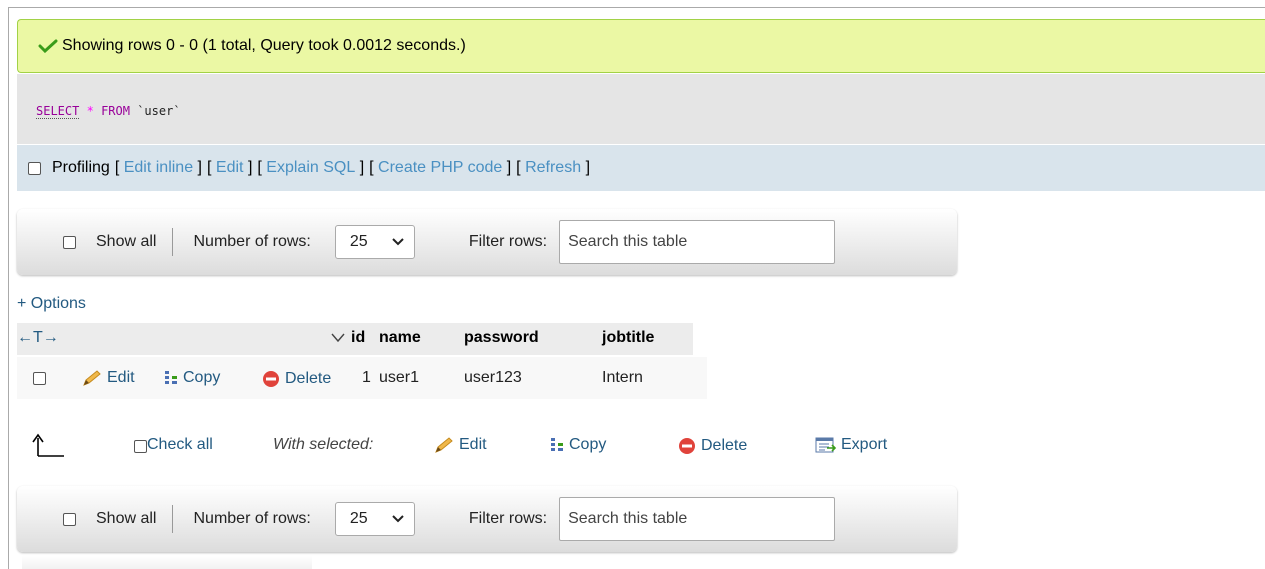 This screenshot has width=1265, height=569. I want to click on show-all-label-bottom: Show all, so click(126, 519).